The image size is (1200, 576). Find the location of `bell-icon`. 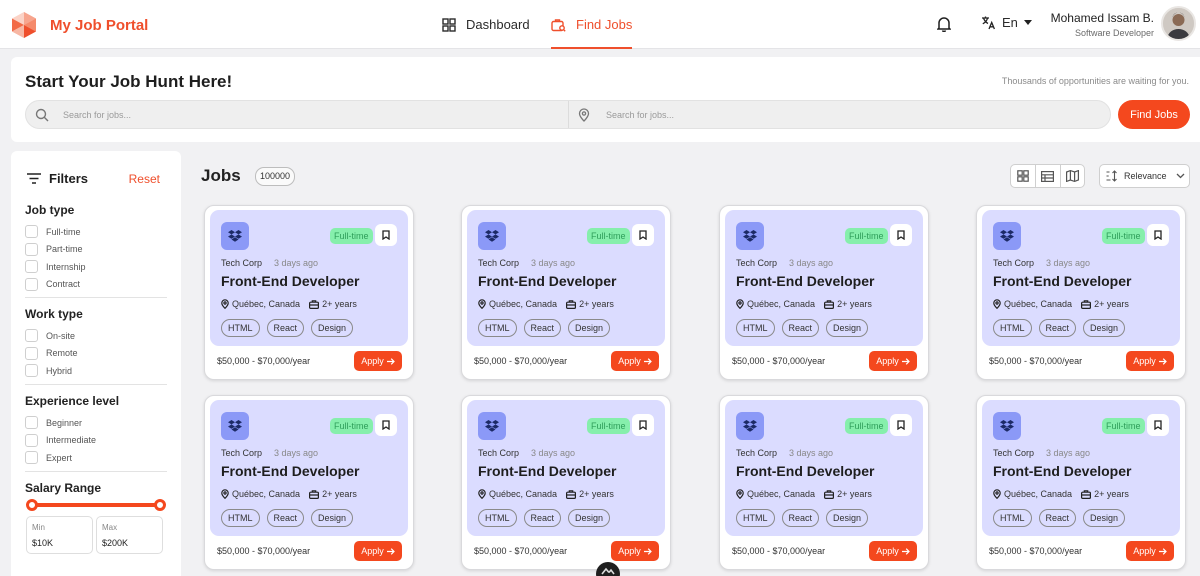

bell-icon is located at coordinates (944, 24).